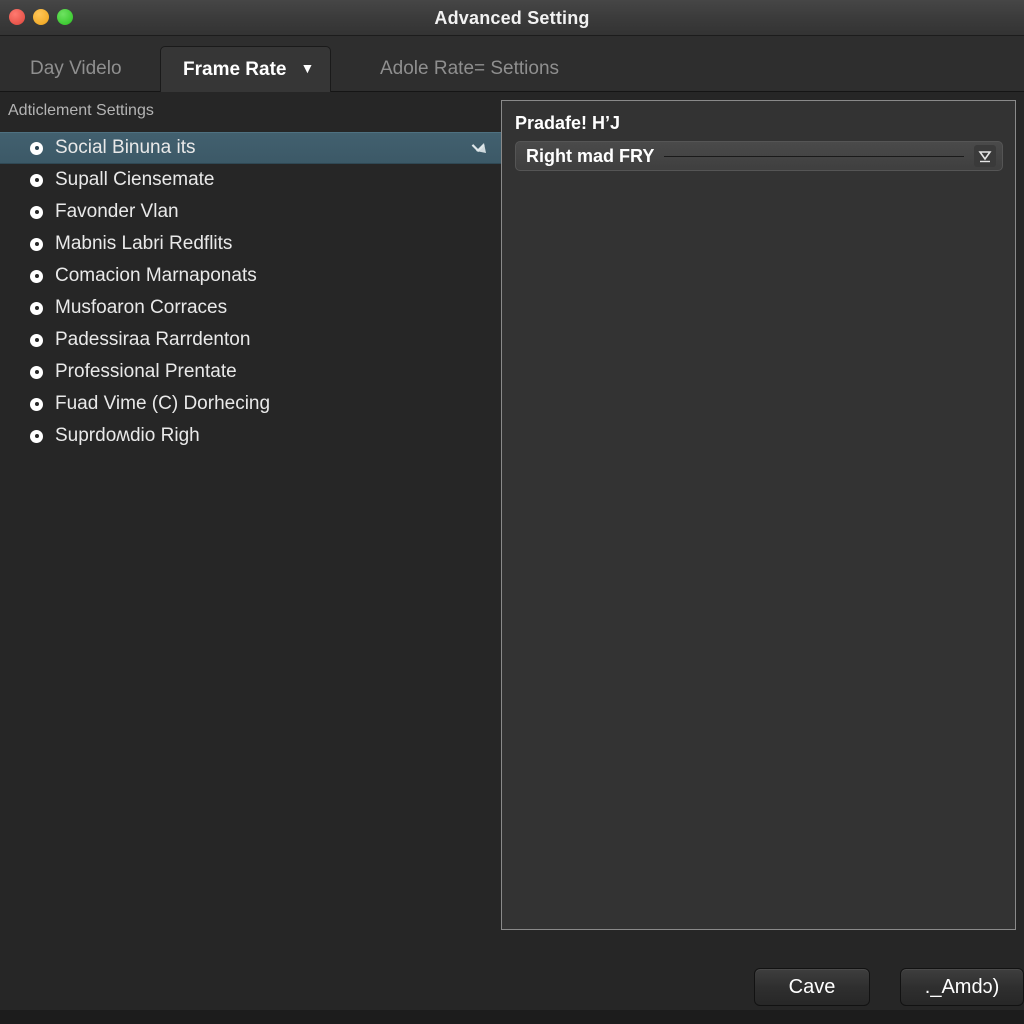 This screenshot has width=1024, height=1024. Describe the element at coordinates (250, 436) in the screenshot. I see `list-item: Suprdoʍdio Righ` at that location.